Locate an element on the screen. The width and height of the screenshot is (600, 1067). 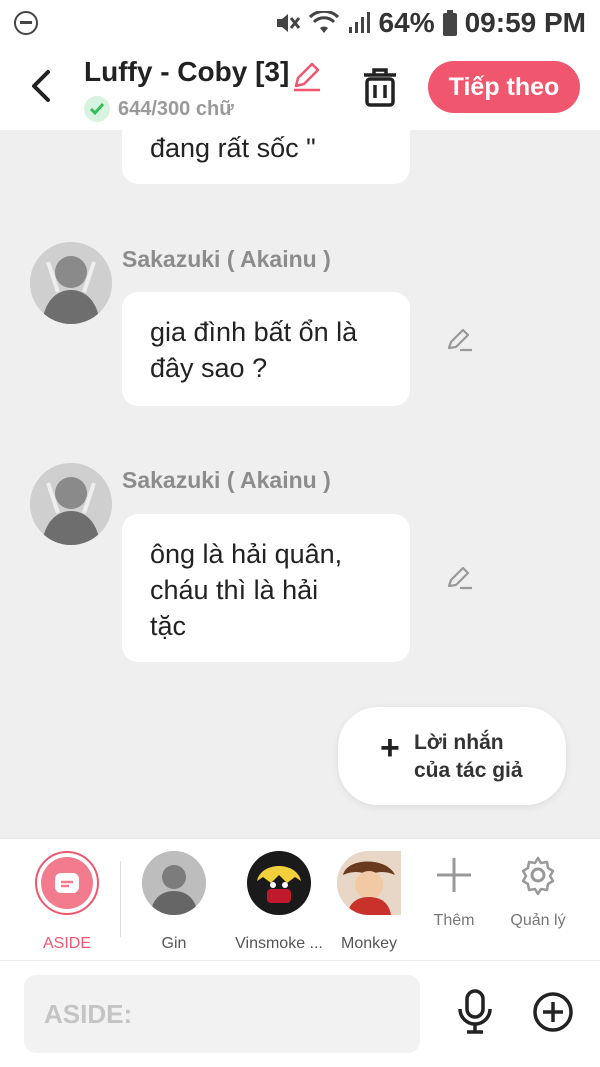
check-icon is located at coordinates (97, 109).